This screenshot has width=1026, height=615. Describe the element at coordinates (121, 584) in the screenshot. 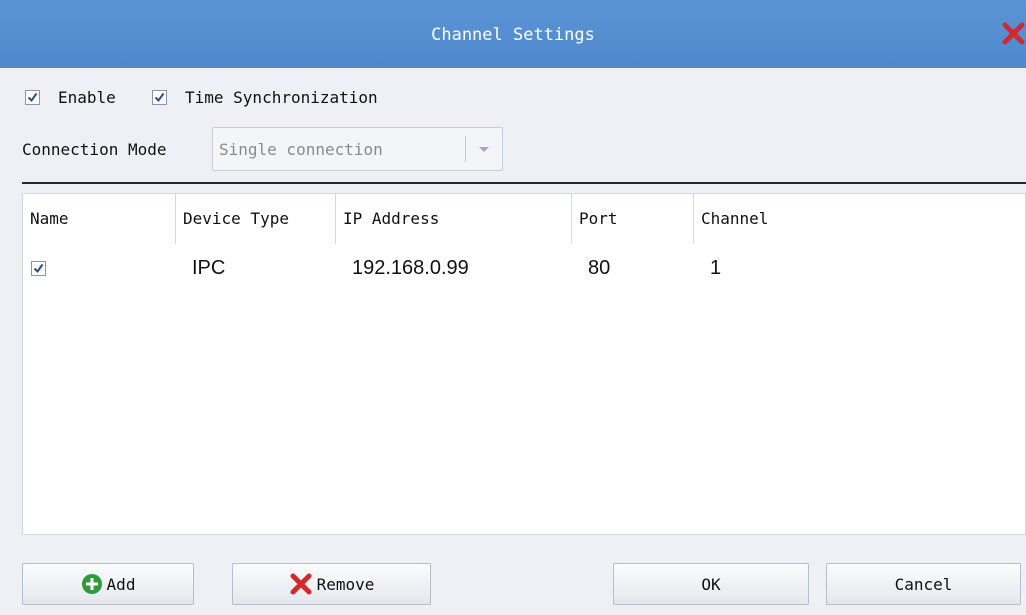

I see `add-button-label: Add` at that location.